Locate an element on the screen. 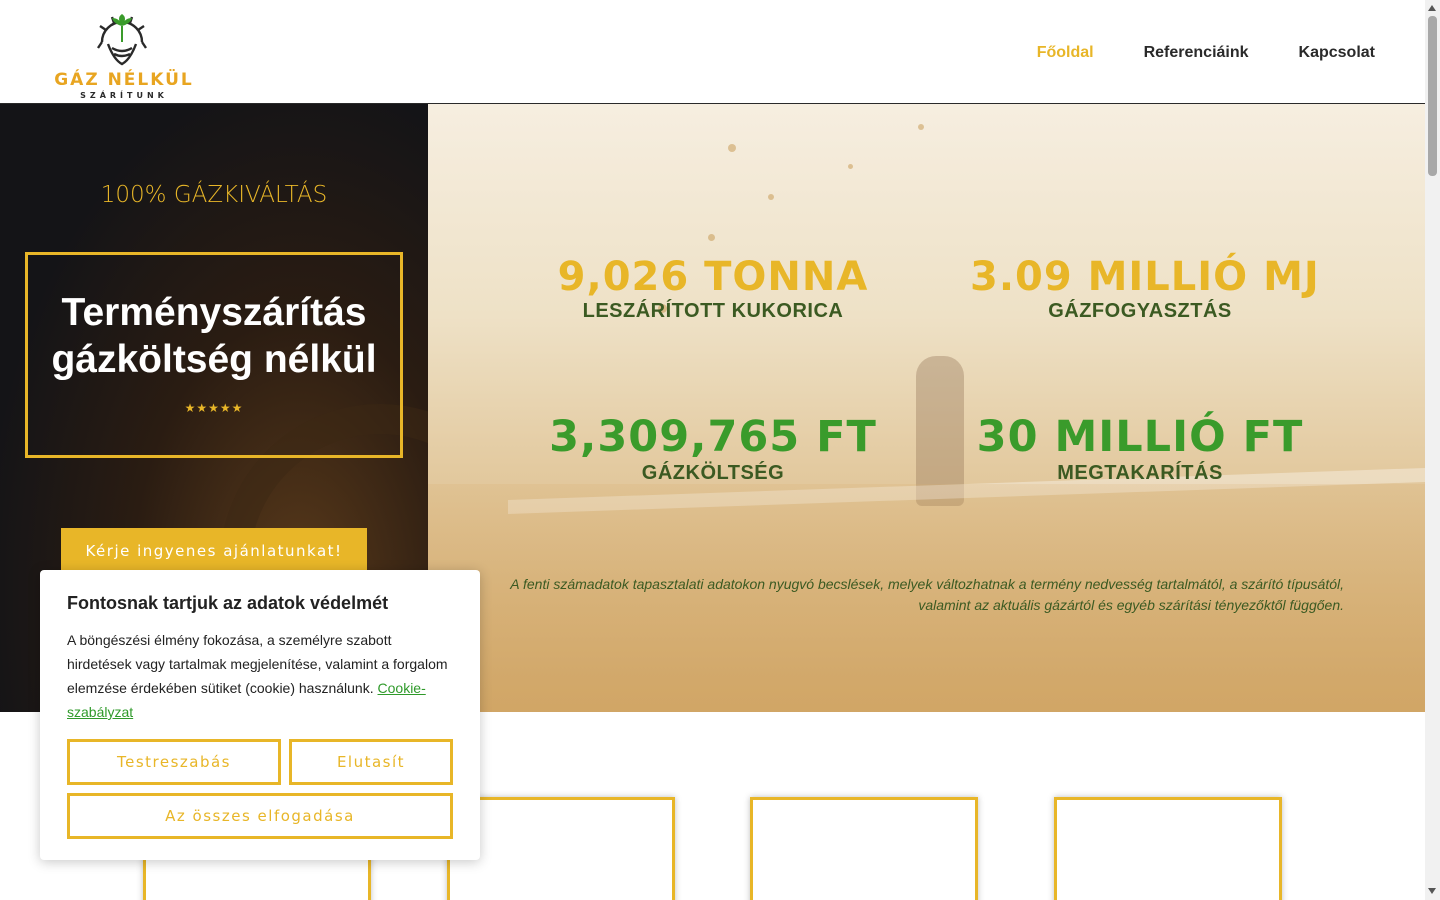  stat-value: 30 MILLIÓ FT is located at coordinates (1140, 437).